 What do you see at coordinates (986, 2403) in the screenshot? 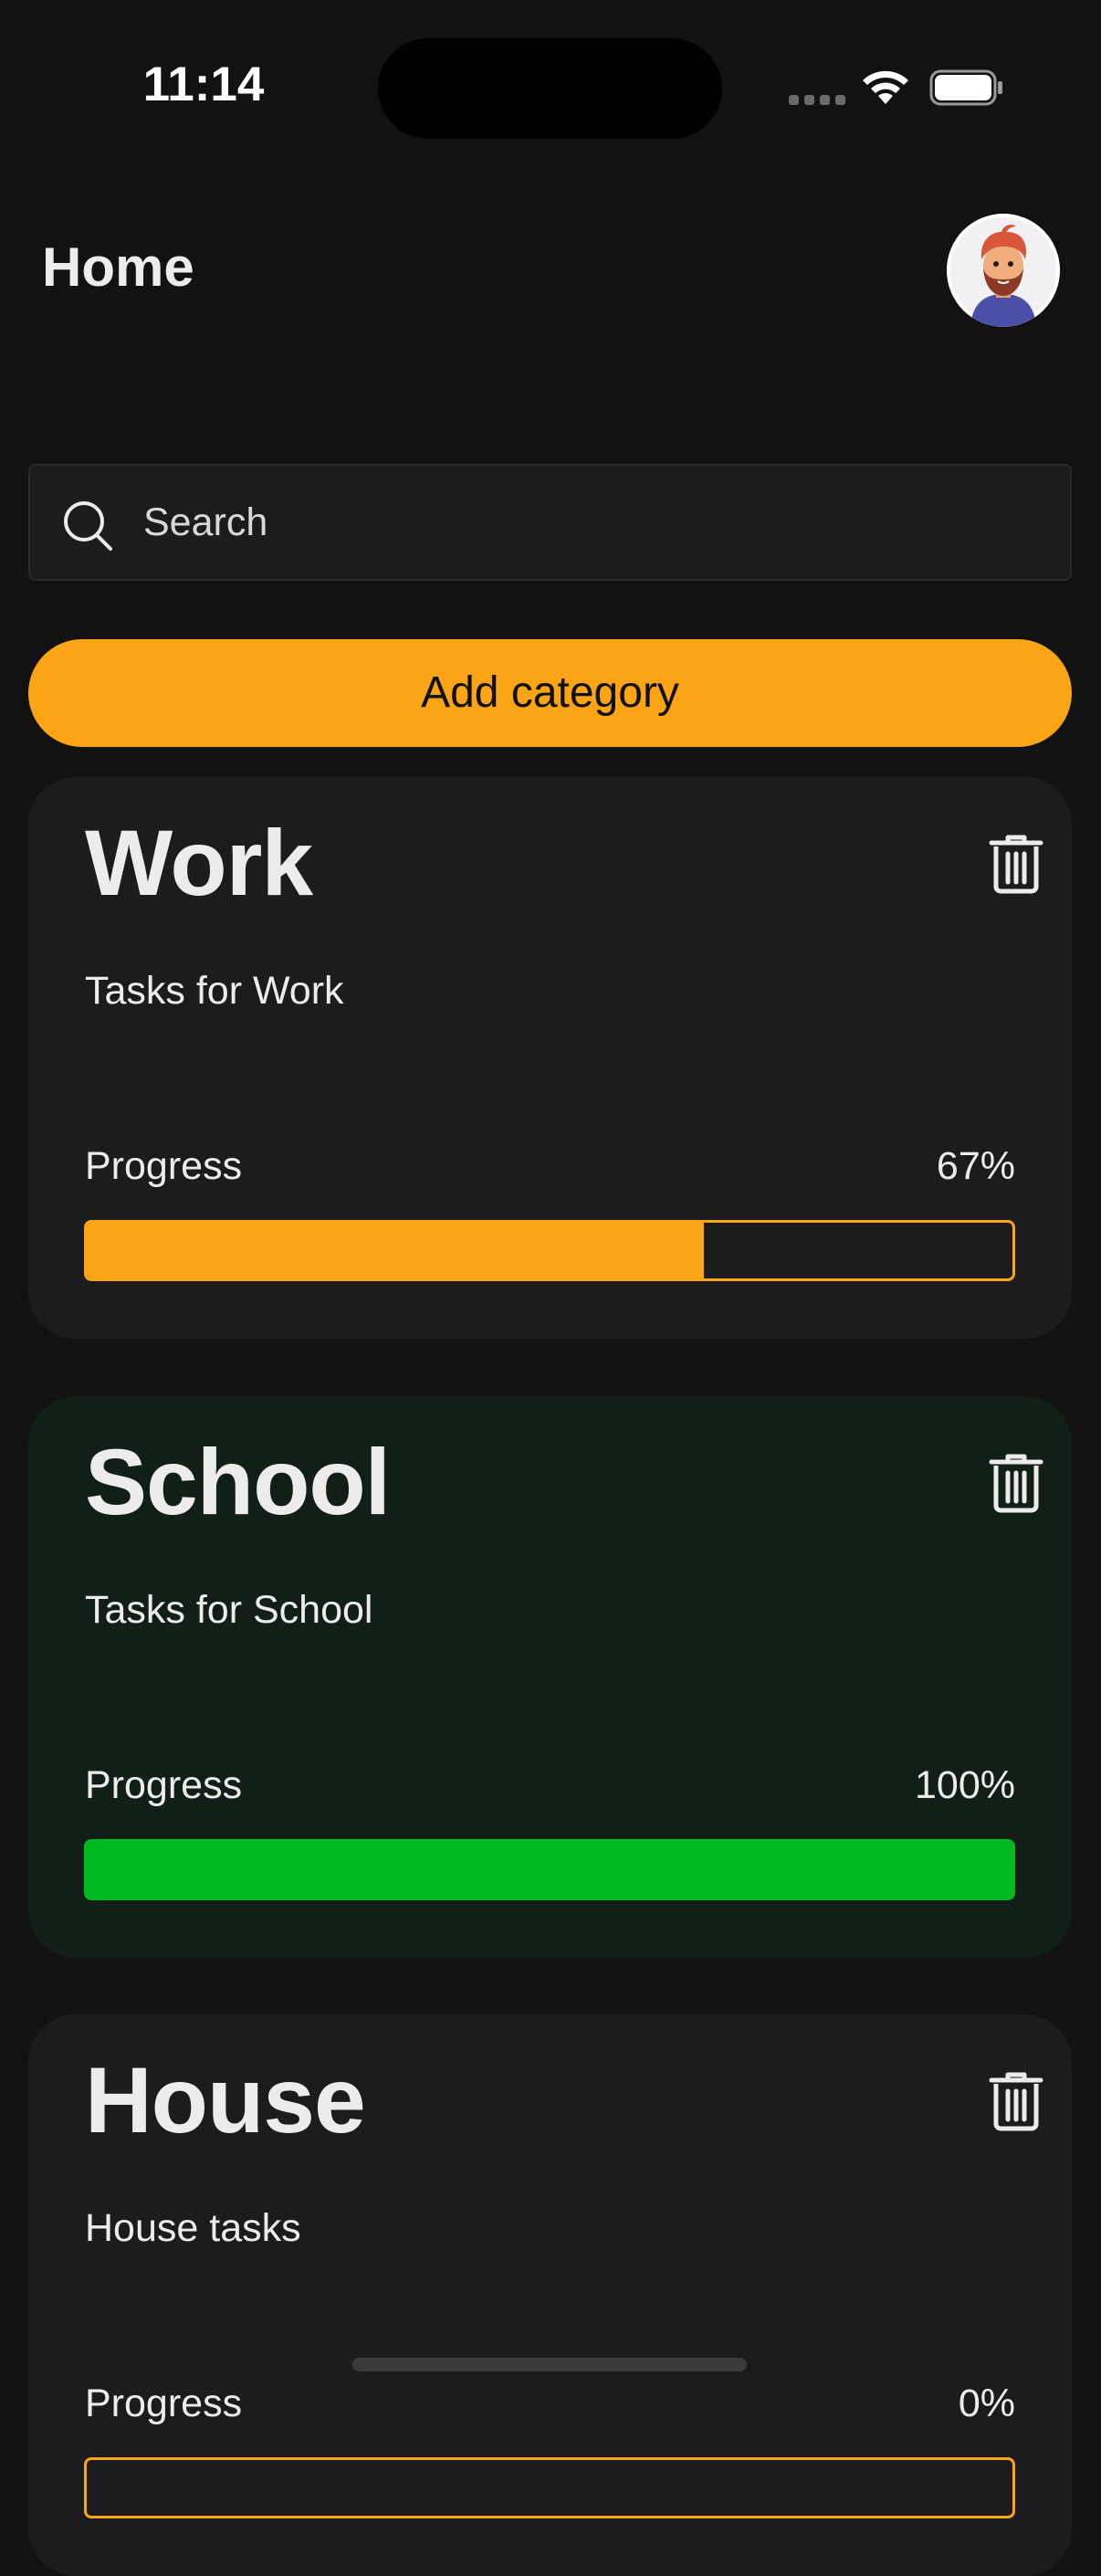
I see `progress-percent: 0%` at bounding box center [986, 2403].